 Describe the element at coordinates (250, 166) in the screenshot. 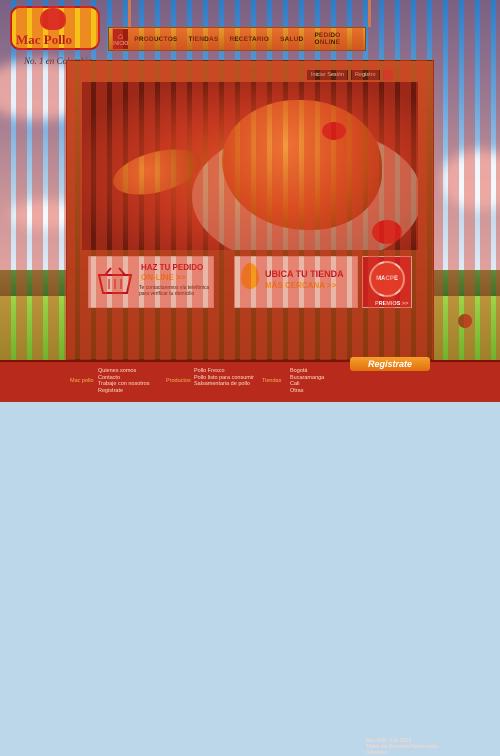

I see `hero-banner` at that location.